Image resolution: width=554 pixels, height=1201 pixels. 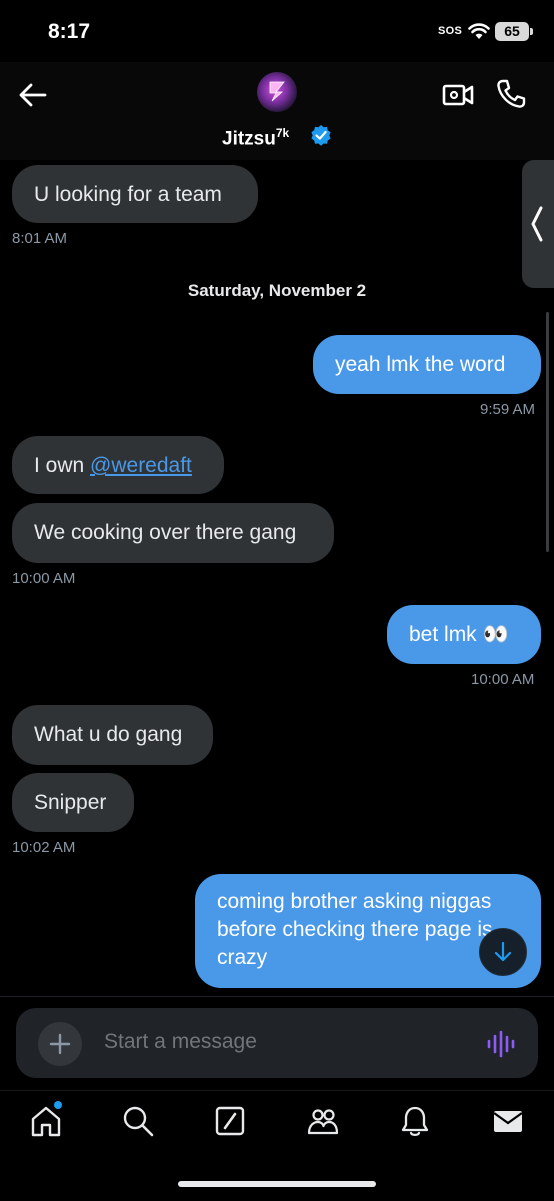 I want to click on outgoing-message-bubble: yeah lmk the word, so click(x=427, y=364).